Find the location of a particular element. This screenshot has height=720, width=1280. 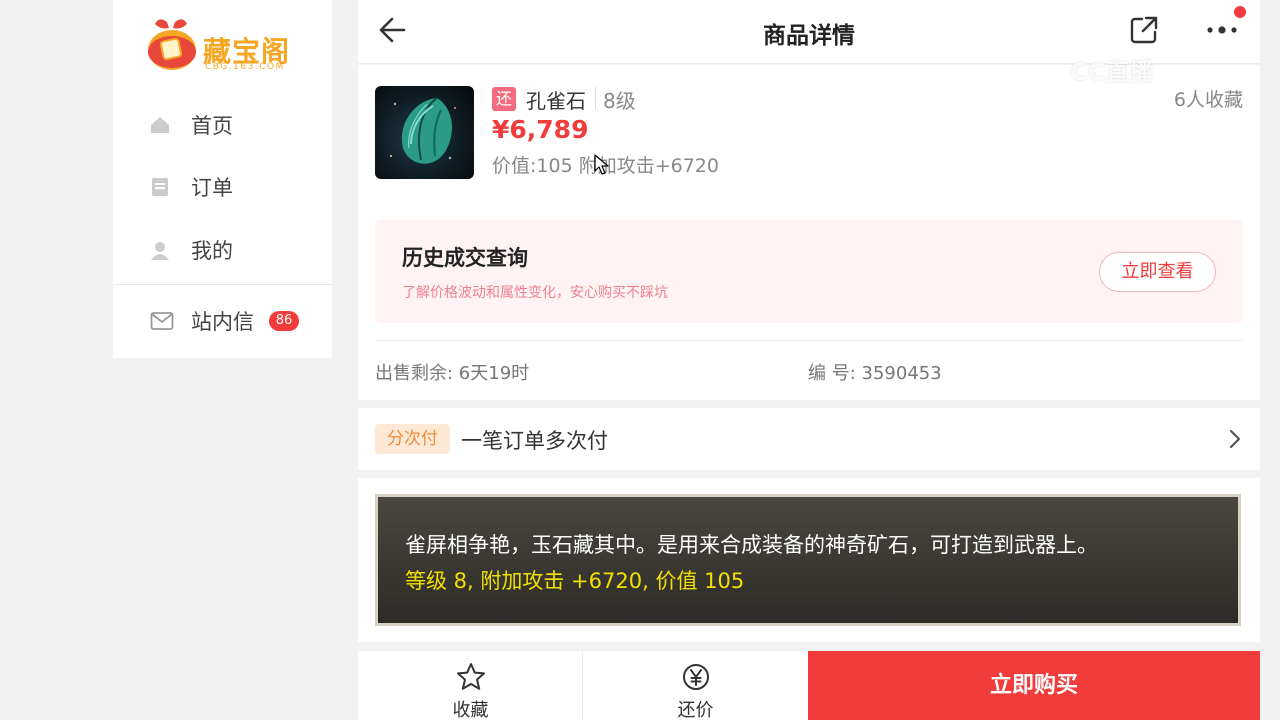

unread-badge: 86 is located at coordinates (284, 321).